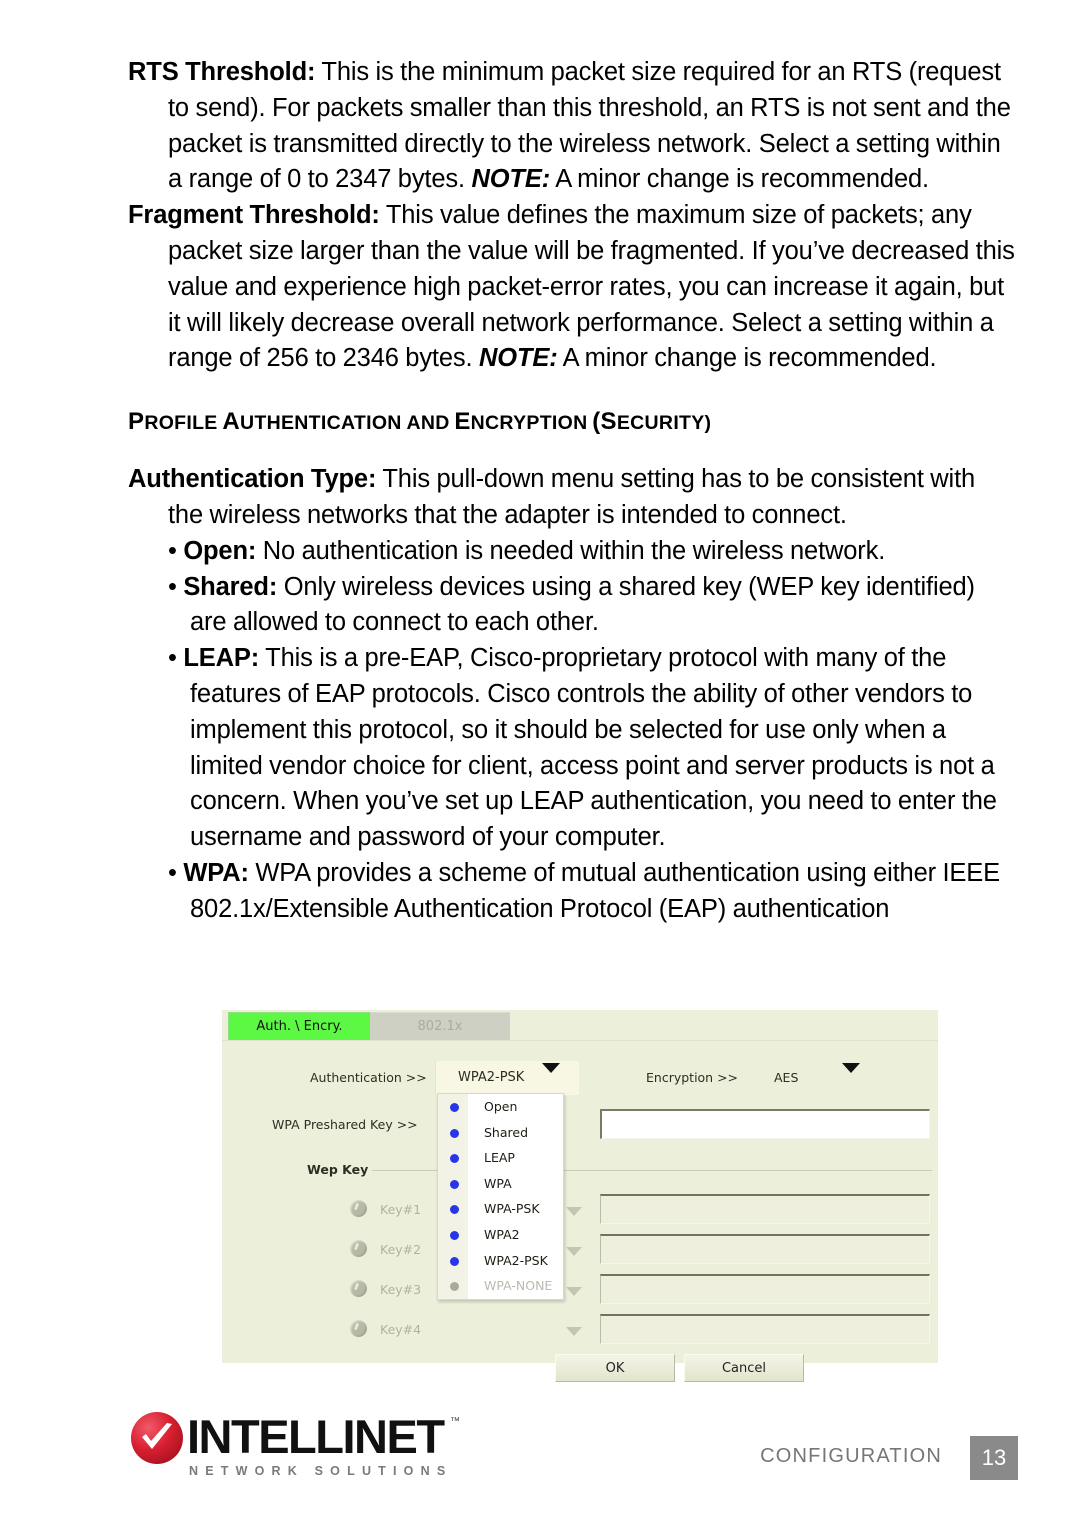  What do you see at coordinates (345, 1124) in the screenshot?
I see `wpa-preshared-key-label: WPA Preshared Key >>` at bounding box center [345, 1124].